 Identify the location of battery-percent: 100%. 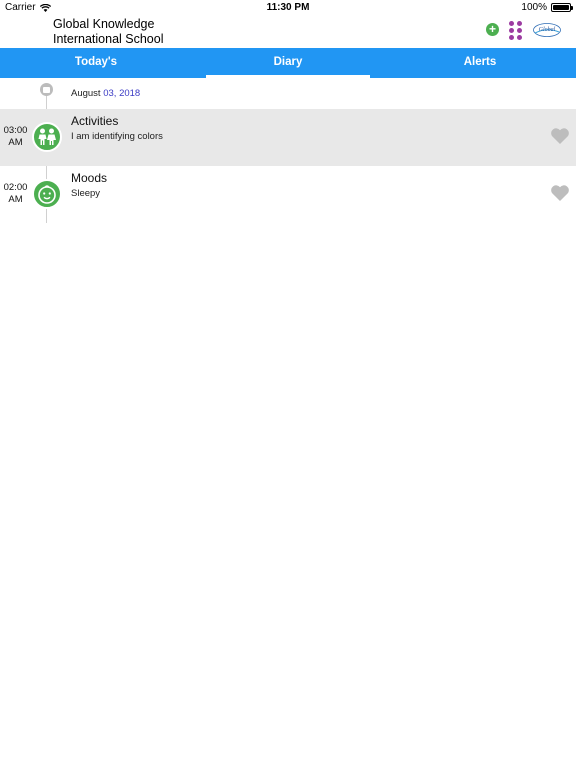
(534, 7).